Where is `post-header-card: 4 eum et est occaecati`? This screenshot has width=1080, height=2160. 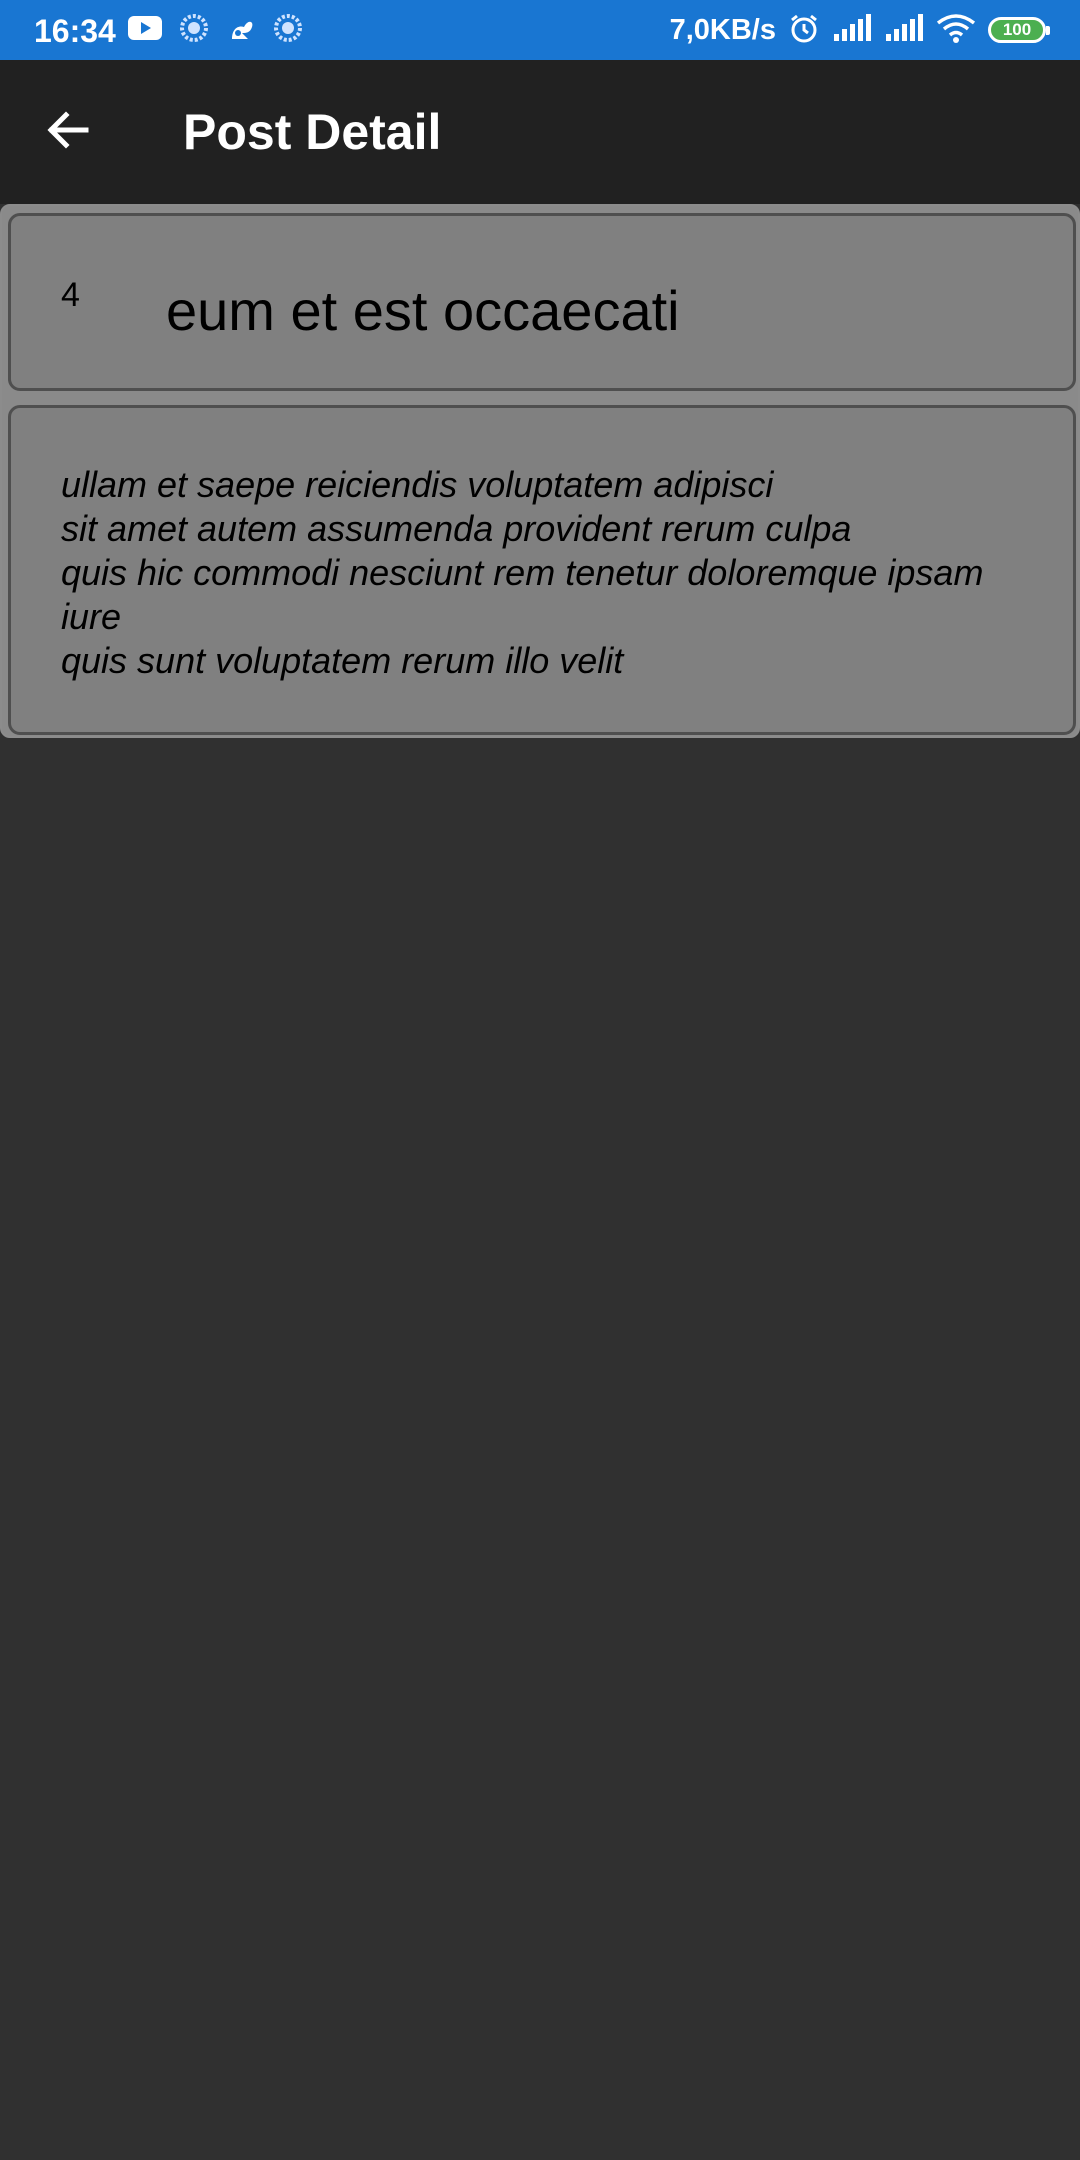
post-header-card: 4 eum et est occaecati is located at coordinates (542, 302).